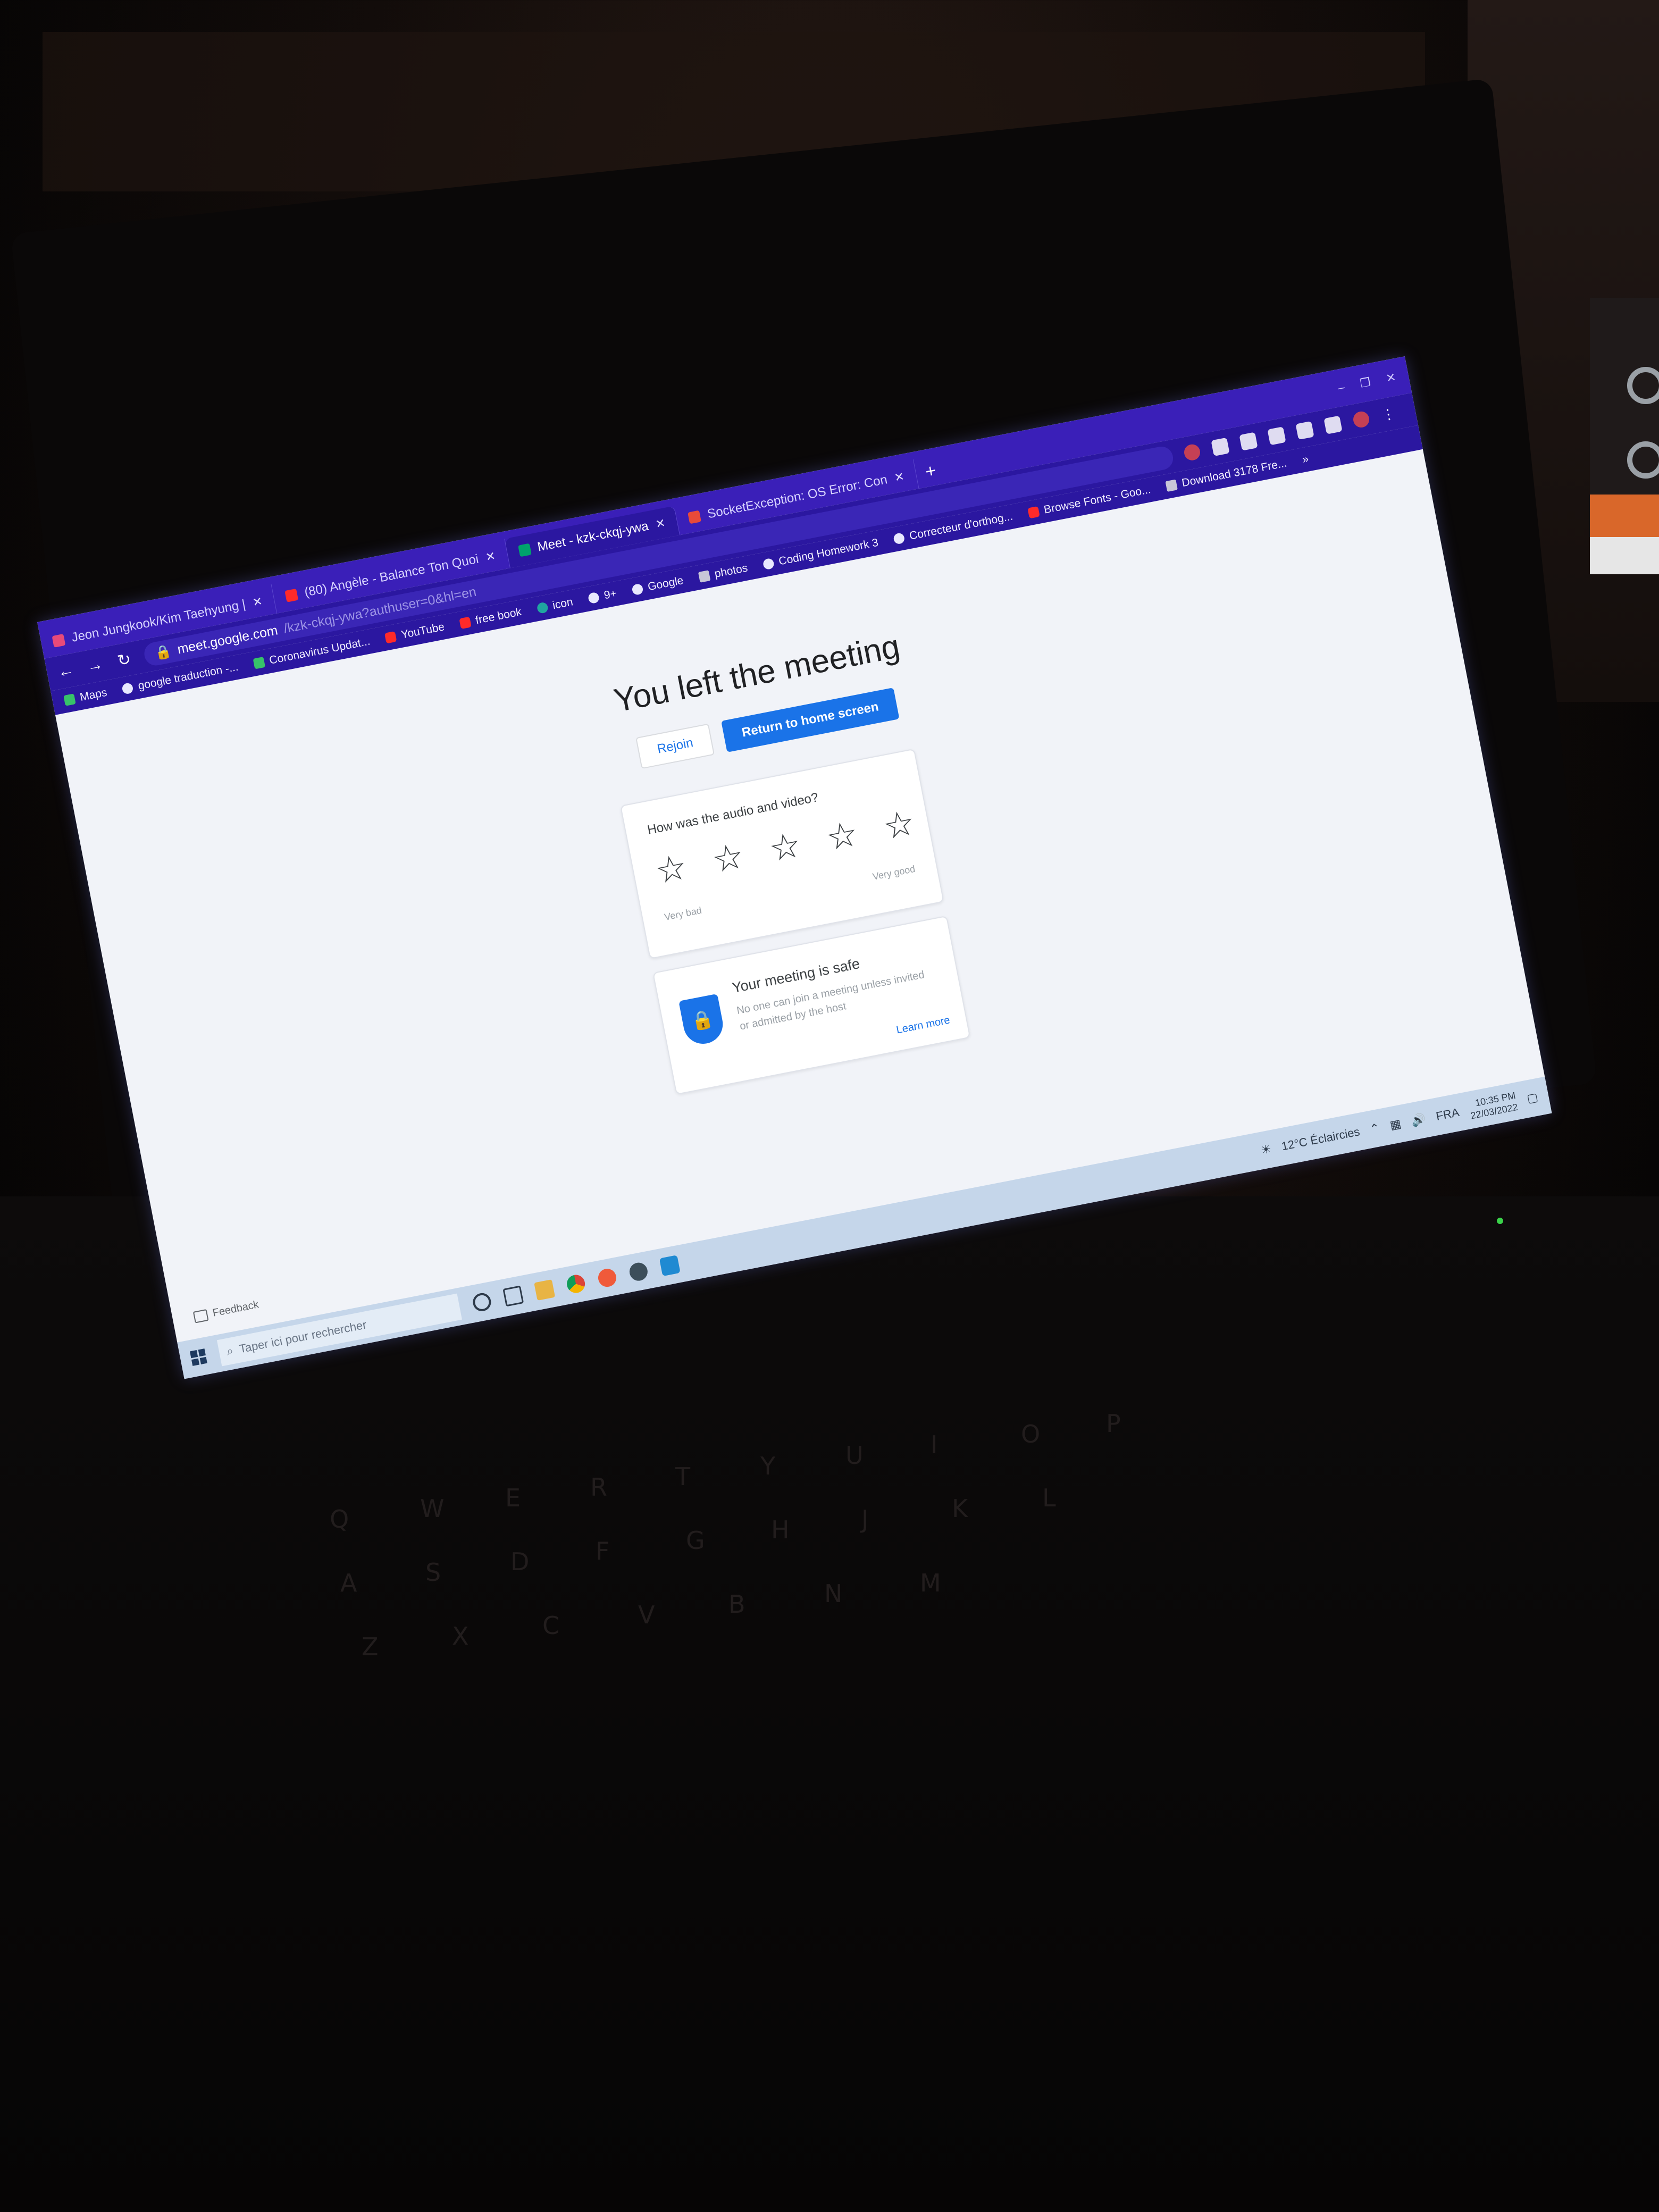 The image size is (1659, 2212). I want to click on share-icon, so click(1220, 446).